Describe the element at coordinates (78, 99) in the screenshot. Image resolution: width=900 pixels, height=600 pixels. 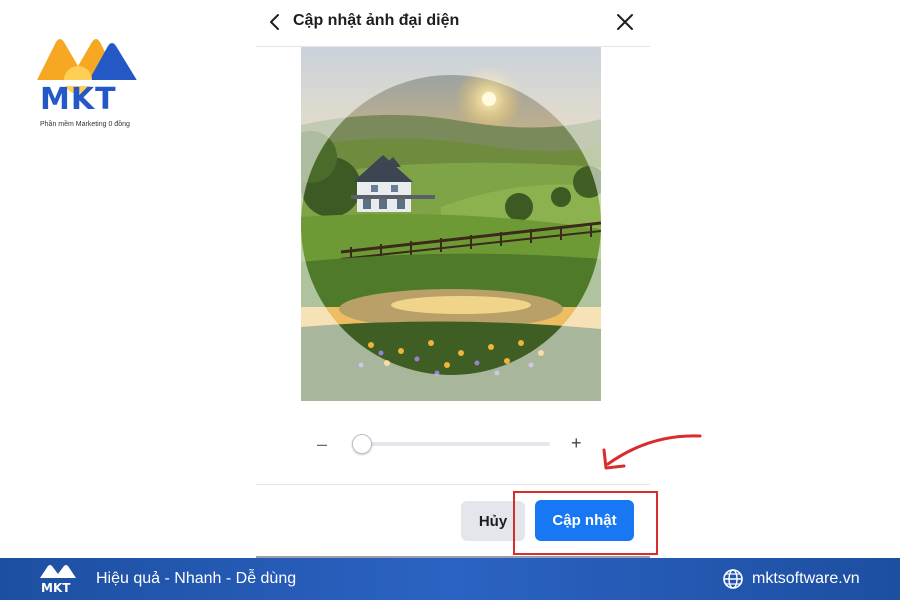
I see `logo-text: MKT` at that location.